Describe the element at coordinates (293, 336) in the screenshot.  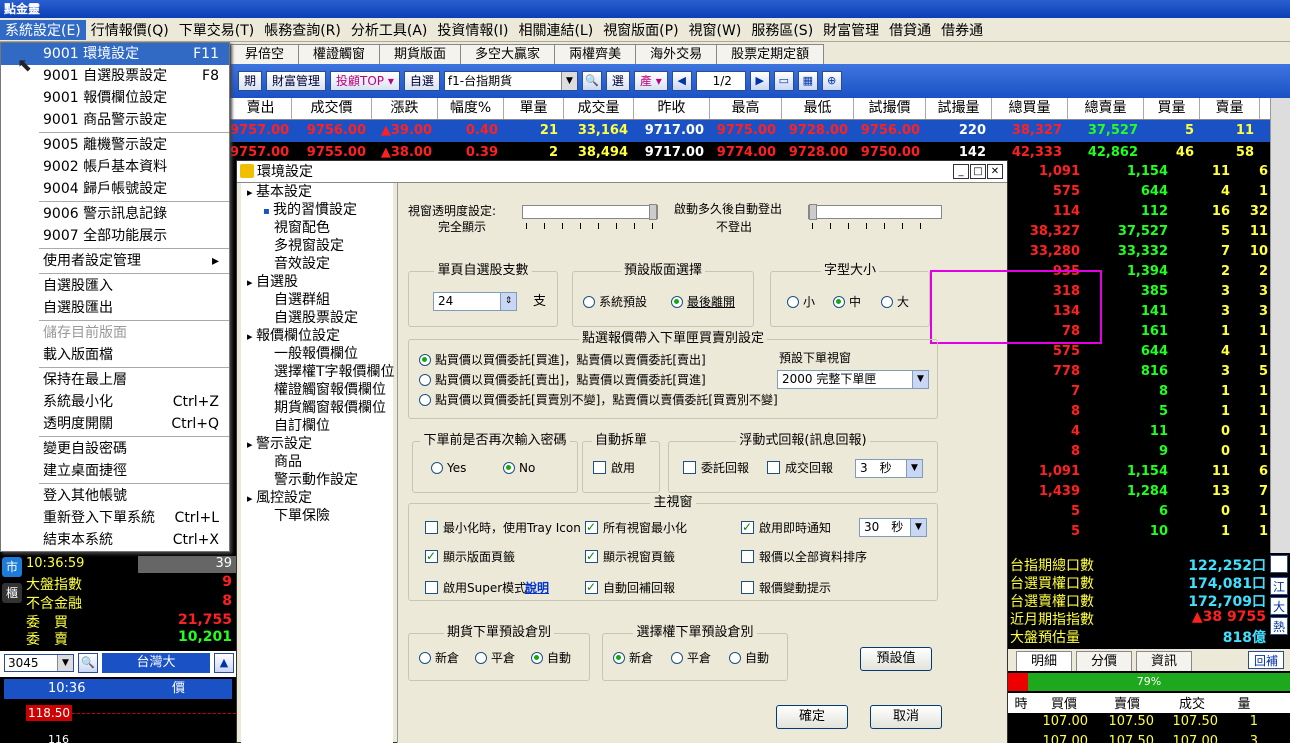
I see `tree-node: ▸ 報價欄位設定` at that location.